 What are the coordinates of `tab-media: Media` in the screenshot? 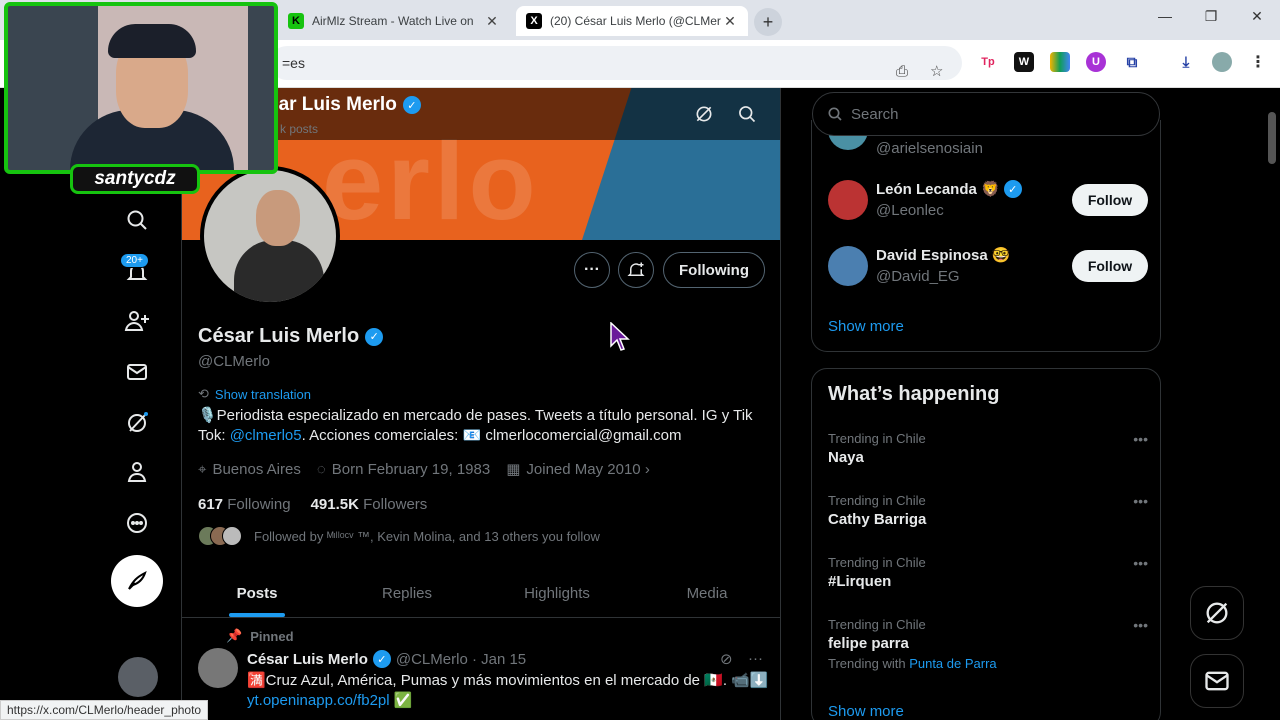 It's located at (706, 593).